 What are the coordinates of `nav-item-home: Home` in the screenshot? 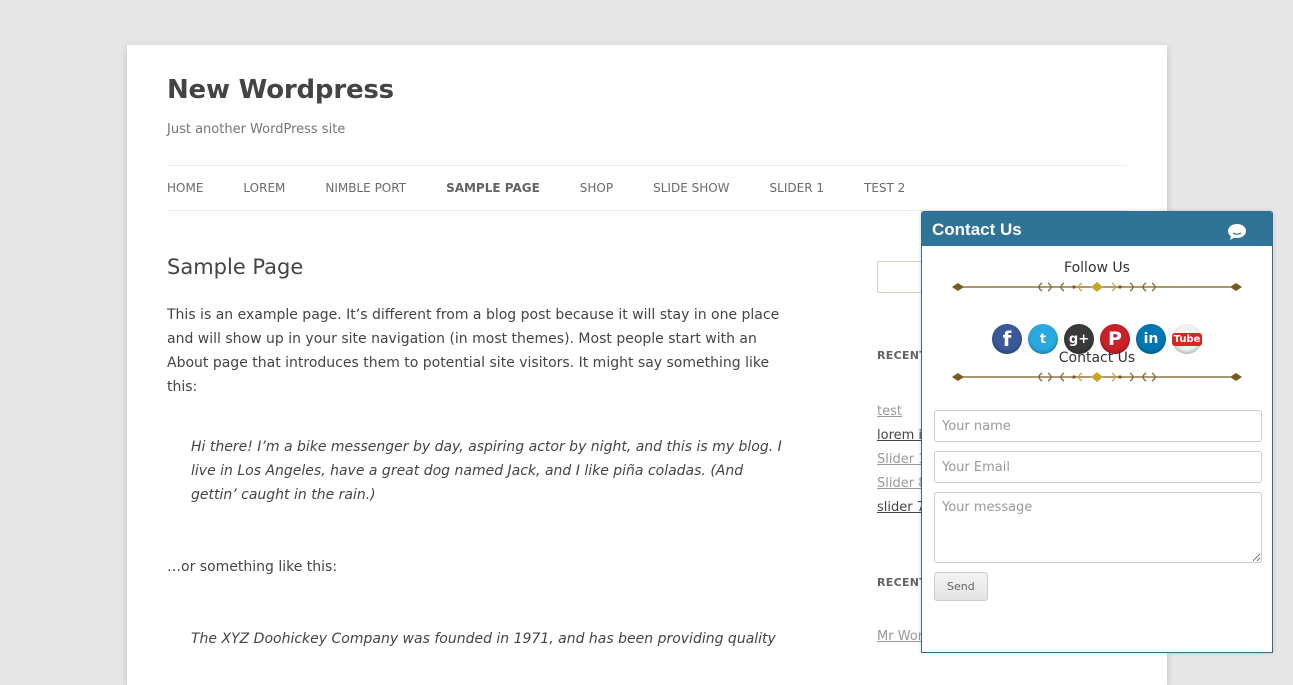 It's located at (185, 188).